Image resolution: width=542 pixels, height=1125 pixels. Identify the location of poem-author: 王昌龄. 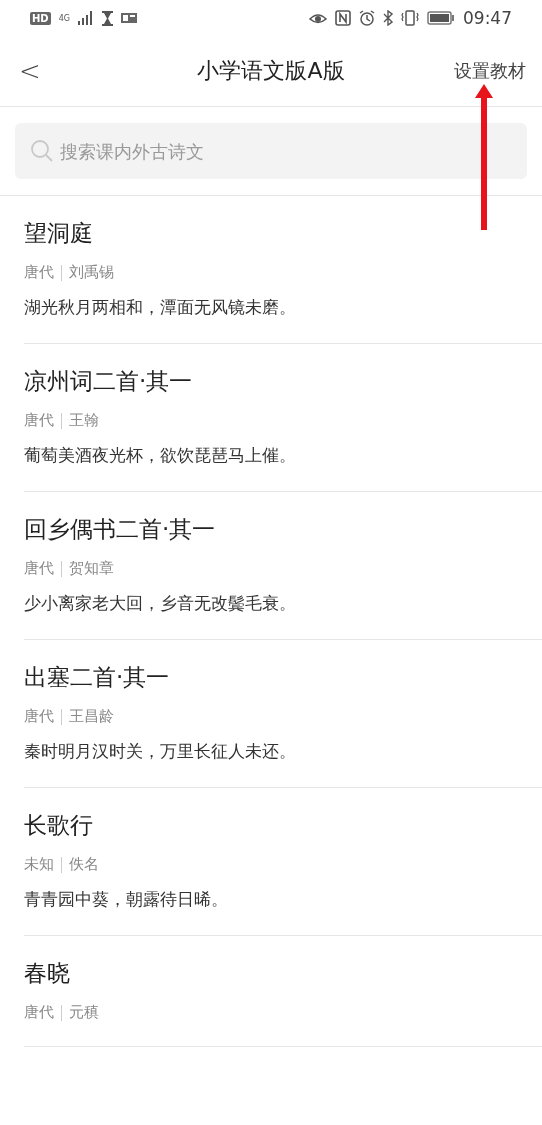
(91, 716).